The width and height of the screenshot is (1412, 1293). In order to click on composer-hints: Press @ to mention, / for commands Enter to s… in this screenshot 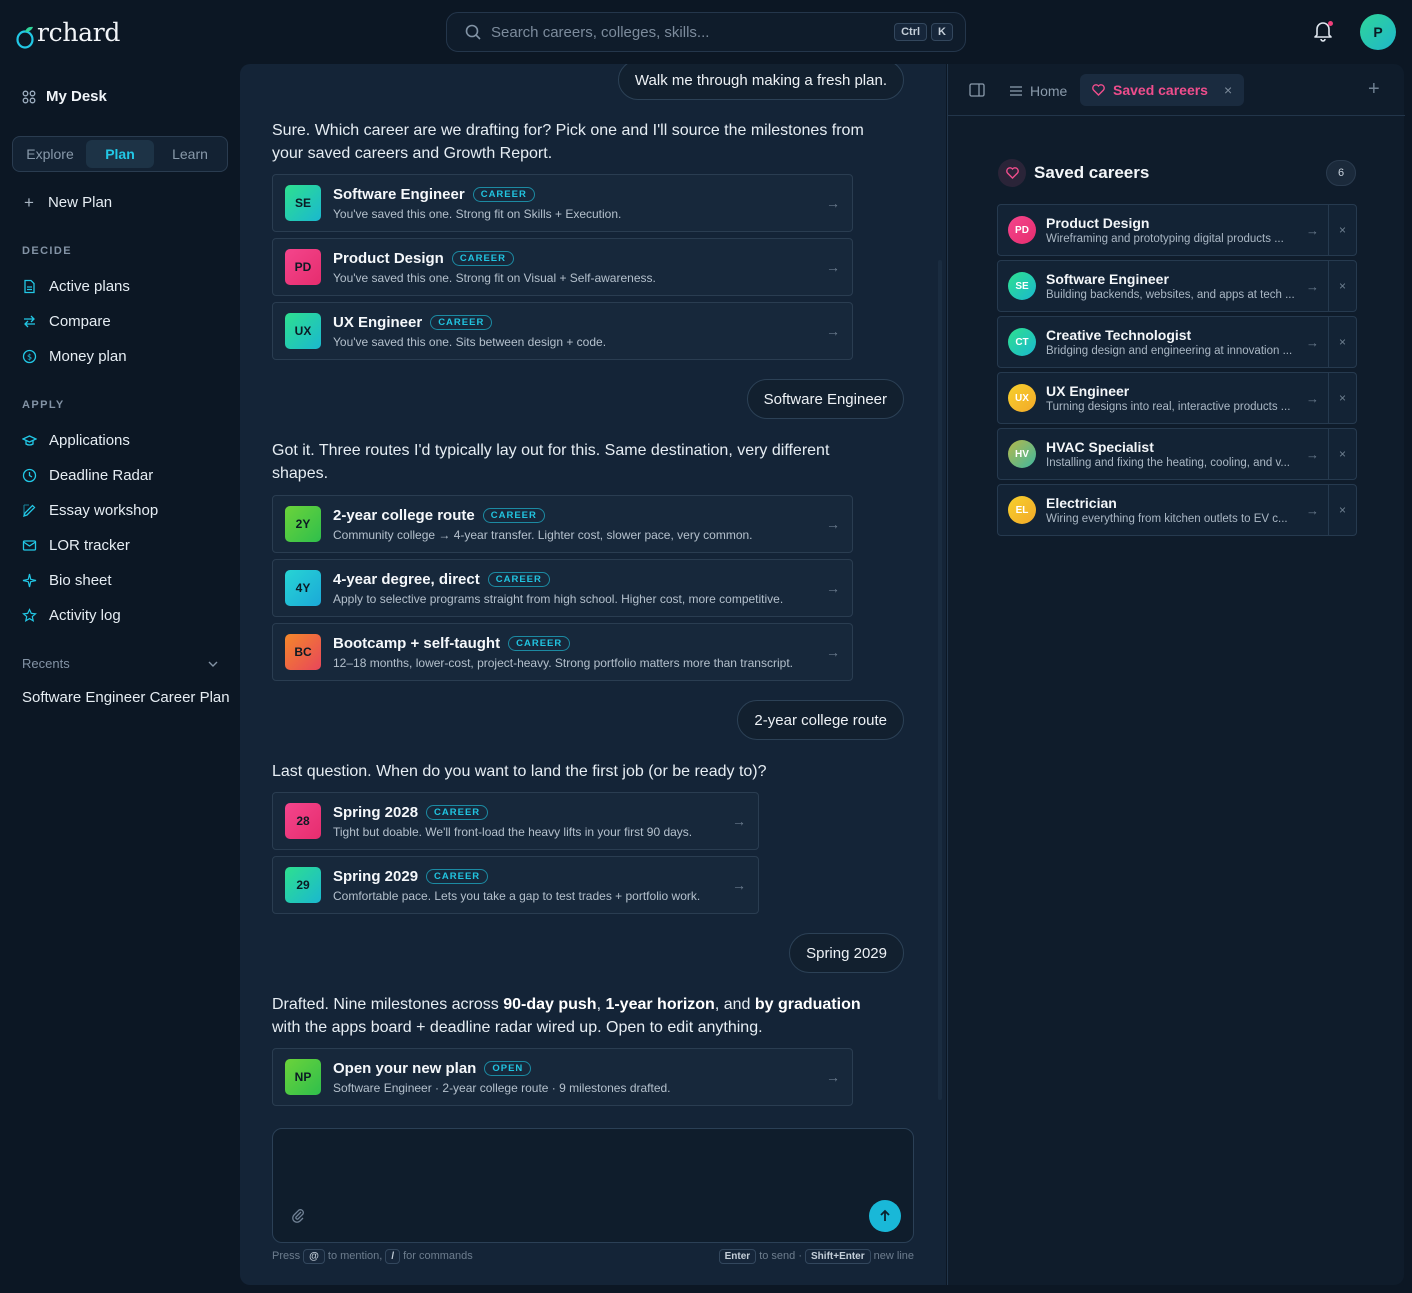, I will do `click(593, 1256)`.